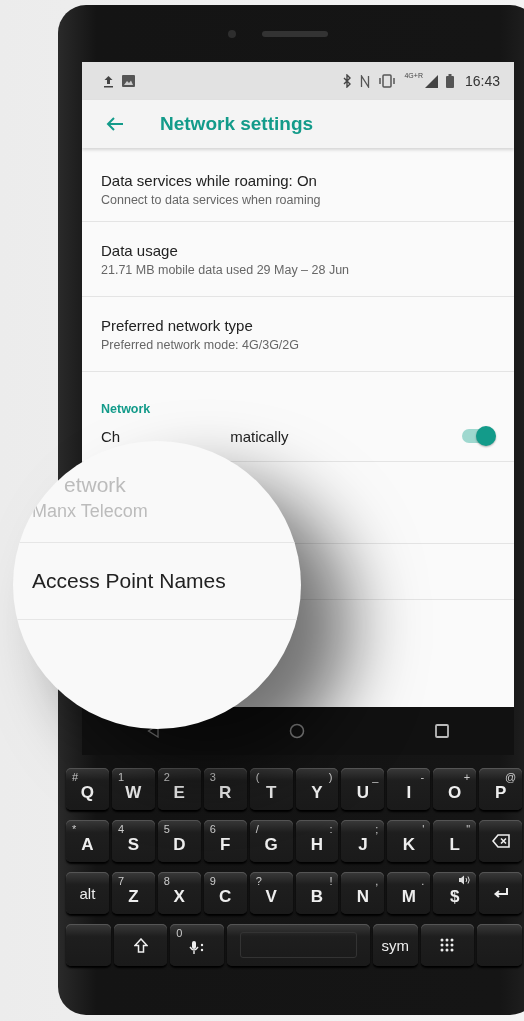 The image size is (524, 1021). Describe the element at coordinates (409, 893) in the screenshot. I see `keyboard-key: . M` at that location.